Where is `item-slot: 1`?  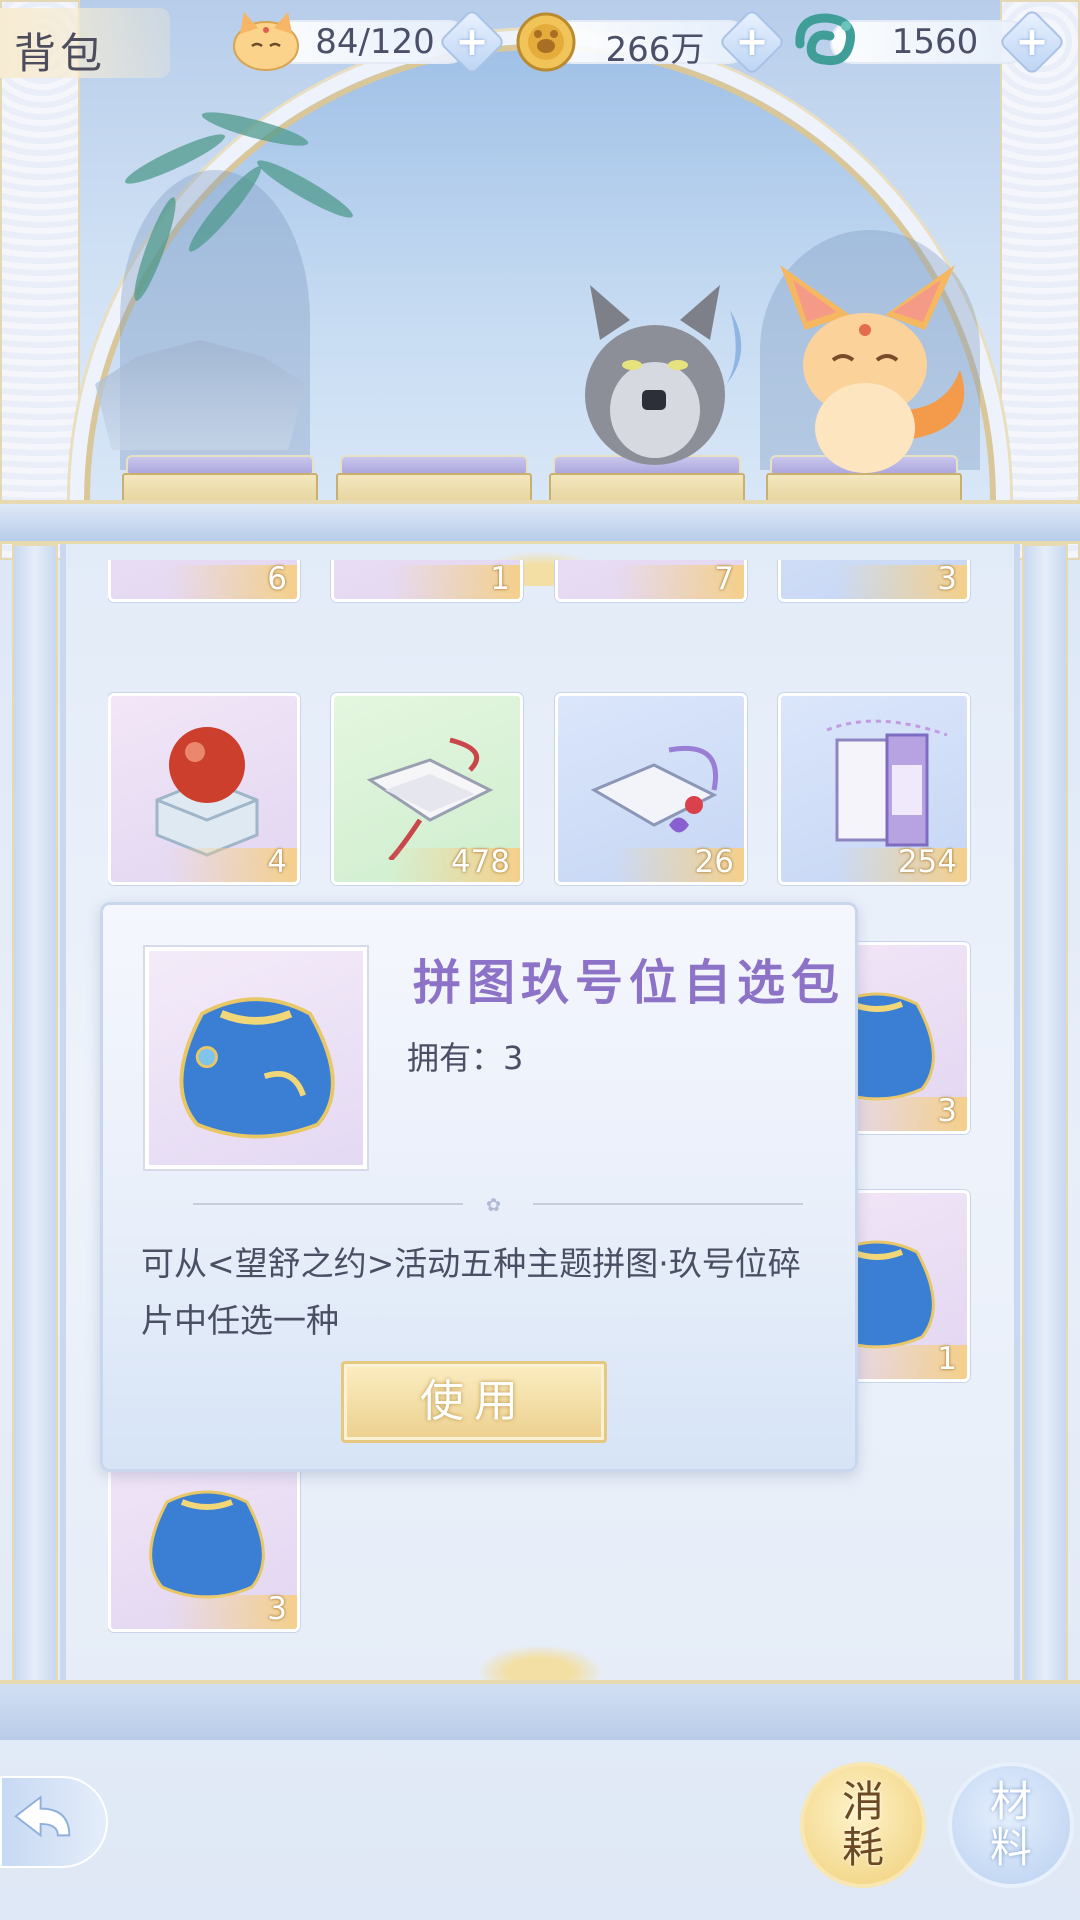 item-slot: 1 is located at coordinates (427, 581).